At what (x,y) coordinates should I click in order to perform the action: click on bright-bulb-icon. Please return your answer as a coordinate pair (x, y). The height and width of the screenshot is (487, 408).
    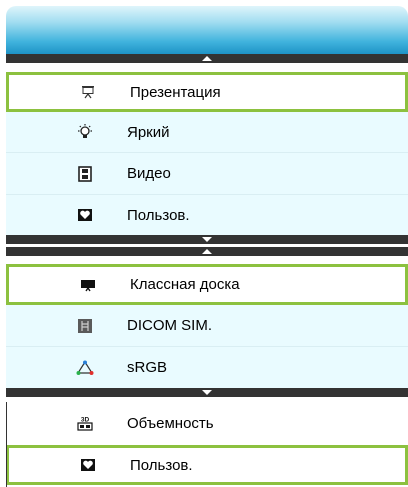
    Looking at the image, I should click on (85, 132).